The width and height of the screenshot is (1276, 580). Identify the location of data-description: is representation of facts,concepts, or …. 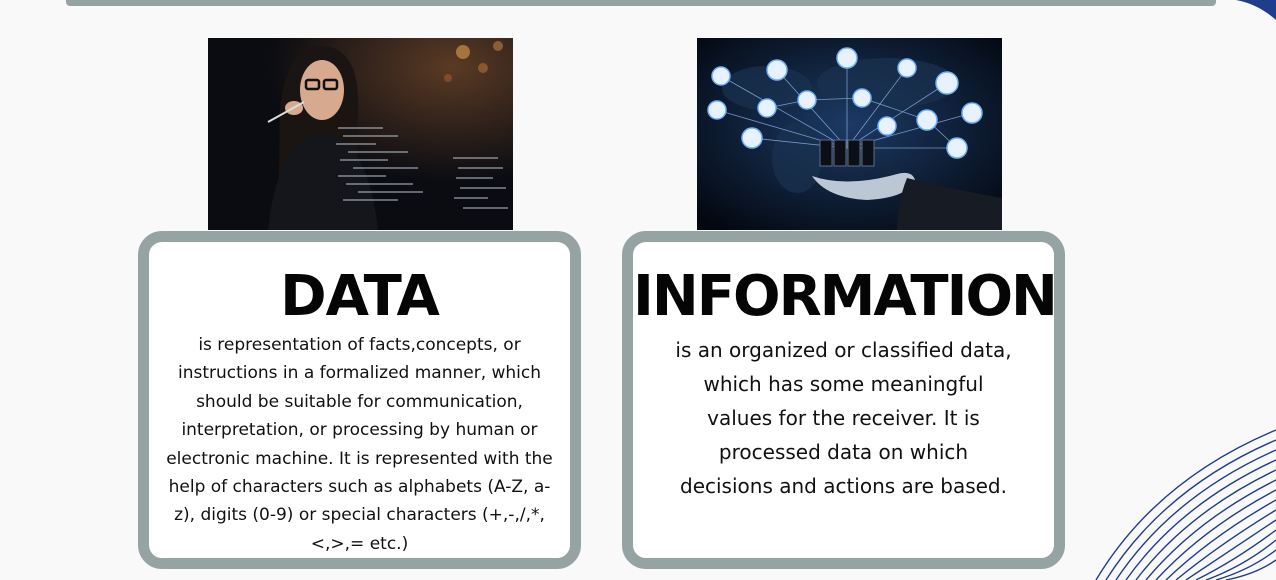
(359, 444).